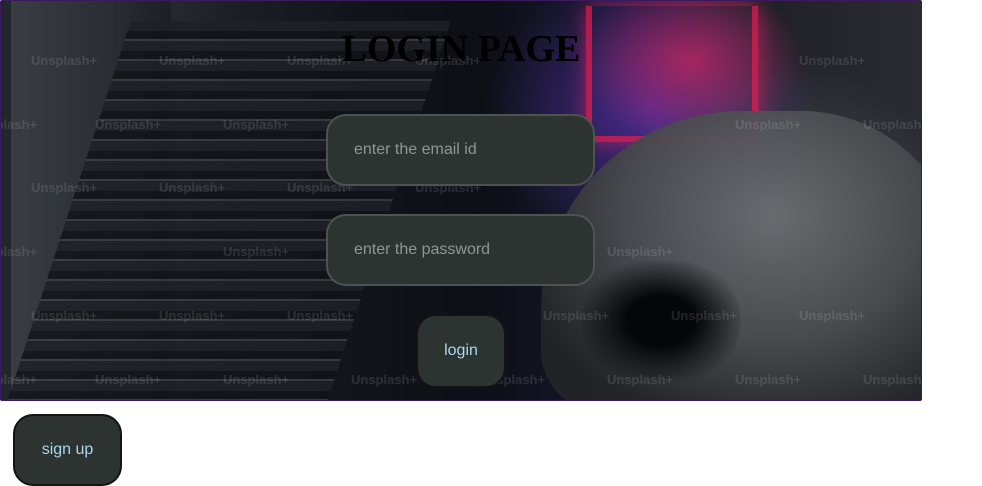 The height and width of the screenshot is (486, 982). Describe the element at coordinates (461, 351) in the screenshot. I see `login-button: login` at that location.